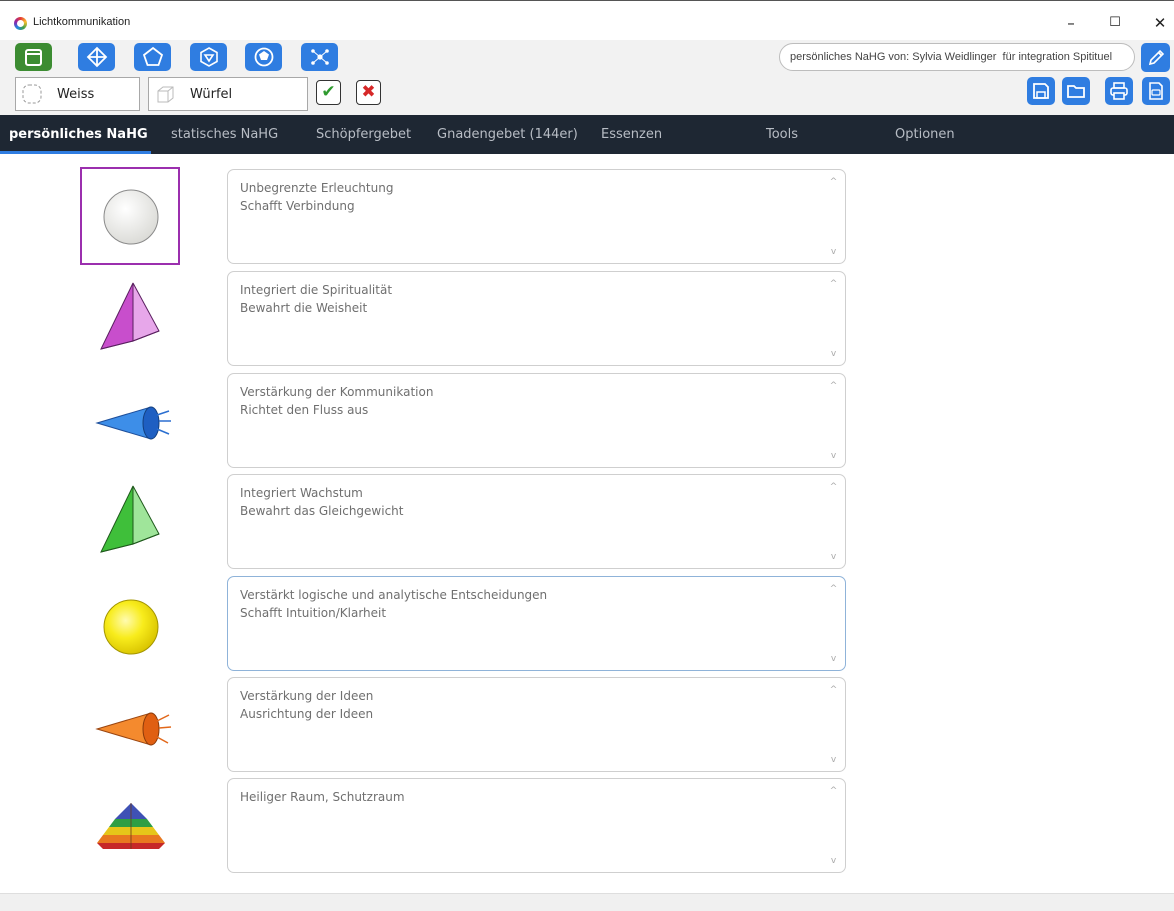 This screenshot has height=911, width=1174. Describe the element at coordinates (507, 134) in the screenshot. I see `tab-gnadengebet: Gnadengebet (144er)` at that location.